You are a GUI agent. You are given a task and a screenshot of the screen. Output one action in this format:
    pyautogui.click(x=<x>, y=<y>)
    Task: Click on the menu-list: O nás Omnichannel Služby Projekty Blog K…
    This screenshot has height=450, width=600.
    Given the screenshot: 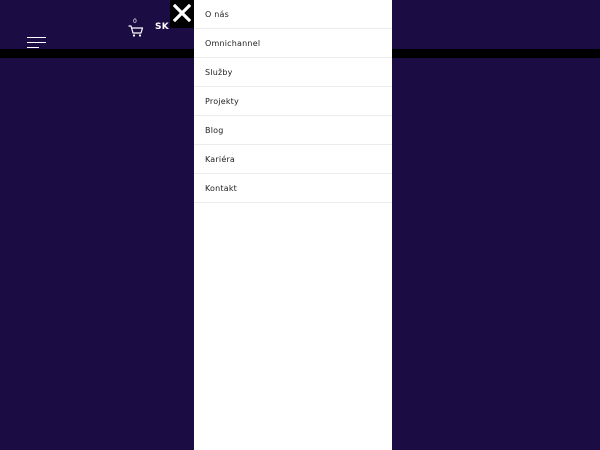 What is the action you would take?
    pyautogui.click(x=293, y=101)
    